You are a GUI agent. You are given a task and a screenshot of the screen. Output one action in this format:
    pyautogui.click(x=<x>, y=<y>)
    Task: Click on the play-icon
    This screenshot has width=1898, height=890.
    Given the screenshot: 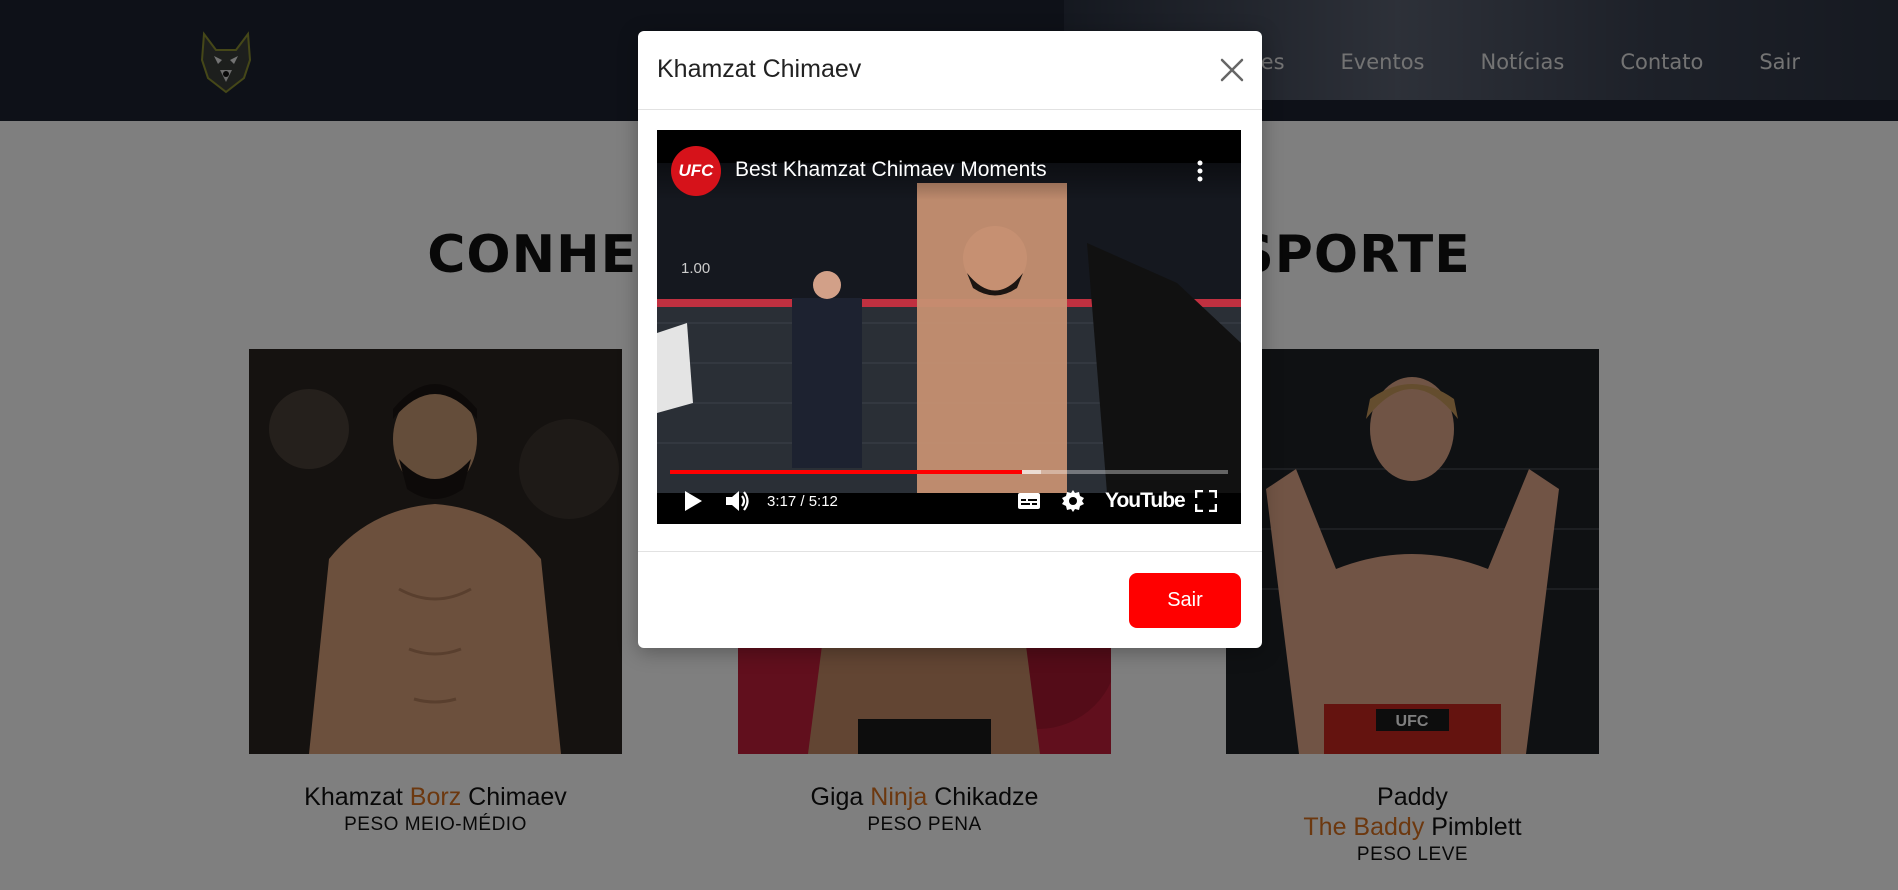 What is the action you would take?
    pyautogui.click(x=693, y=501)
    